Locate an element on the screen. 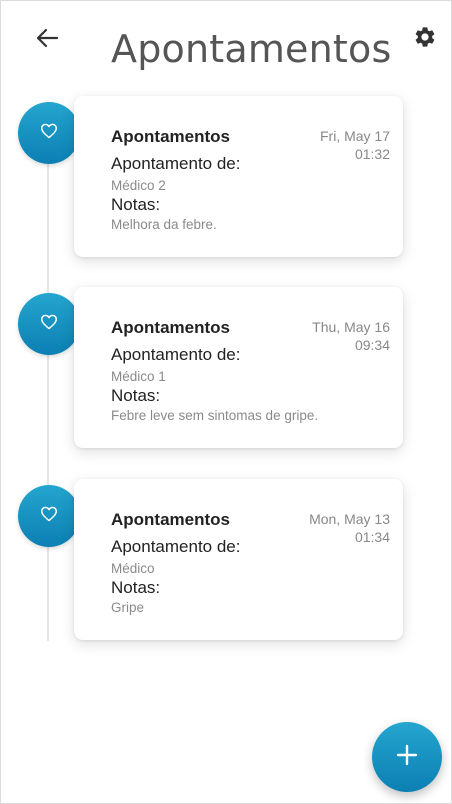  card-datetime: Thu, May 16 09:34 is located at coordinates (351, 336).